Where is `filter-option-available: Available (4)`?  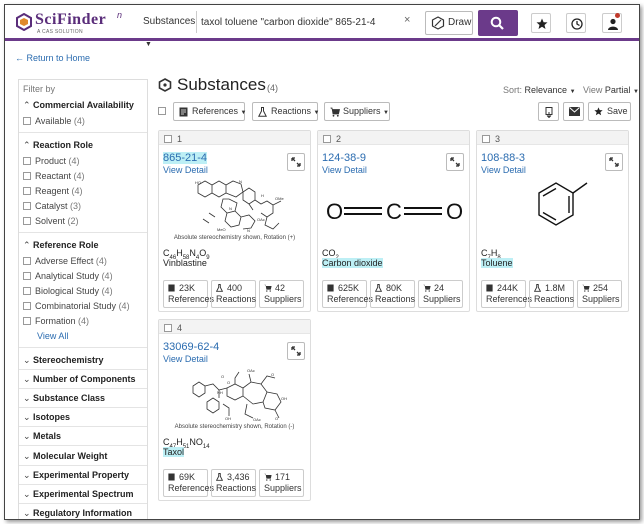
filter-option-available: Available (4) is located at coordinates (54, 121).